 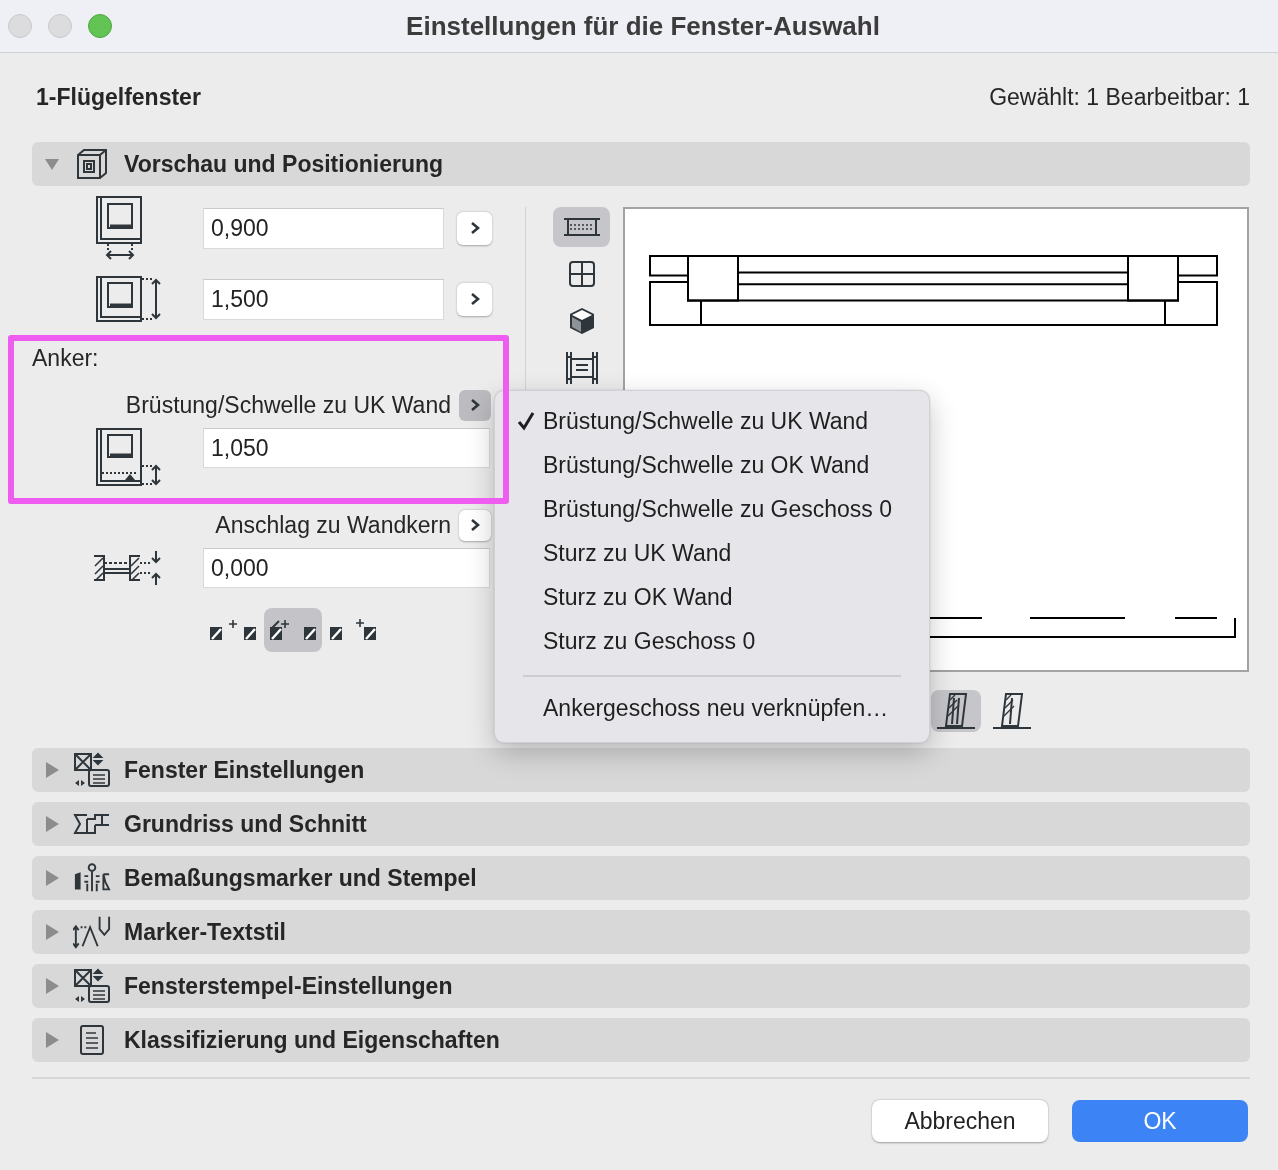 What do you see at coordinates (581, 368) in the screenshot?
I see `elevation-view-icon` at bounding box center [581, 368].